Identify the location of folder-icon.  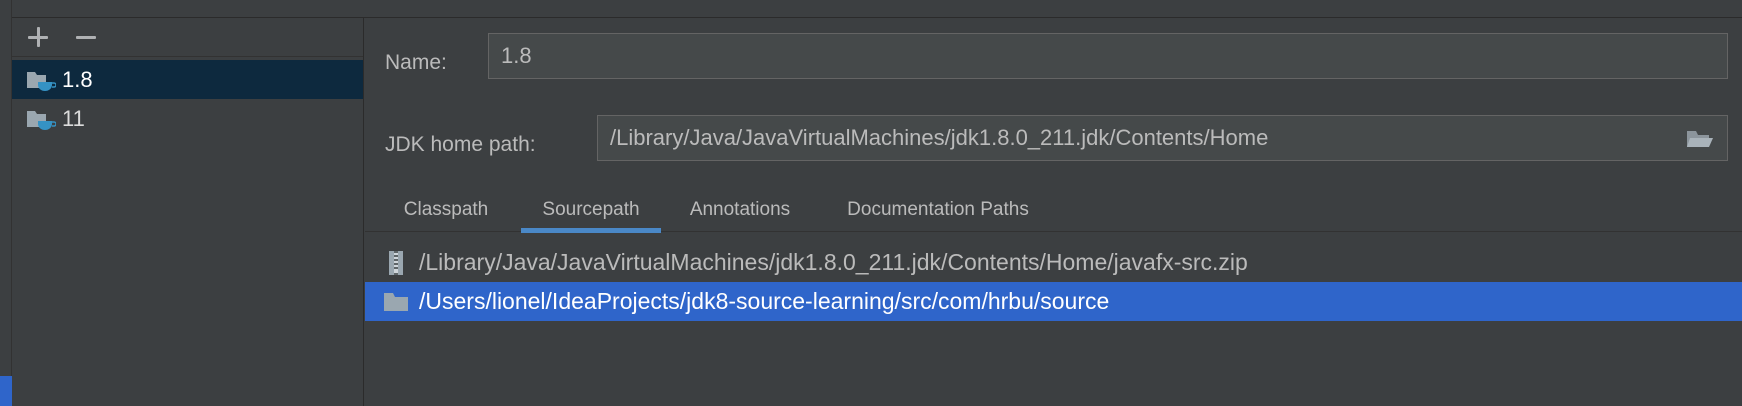
(396, 302).